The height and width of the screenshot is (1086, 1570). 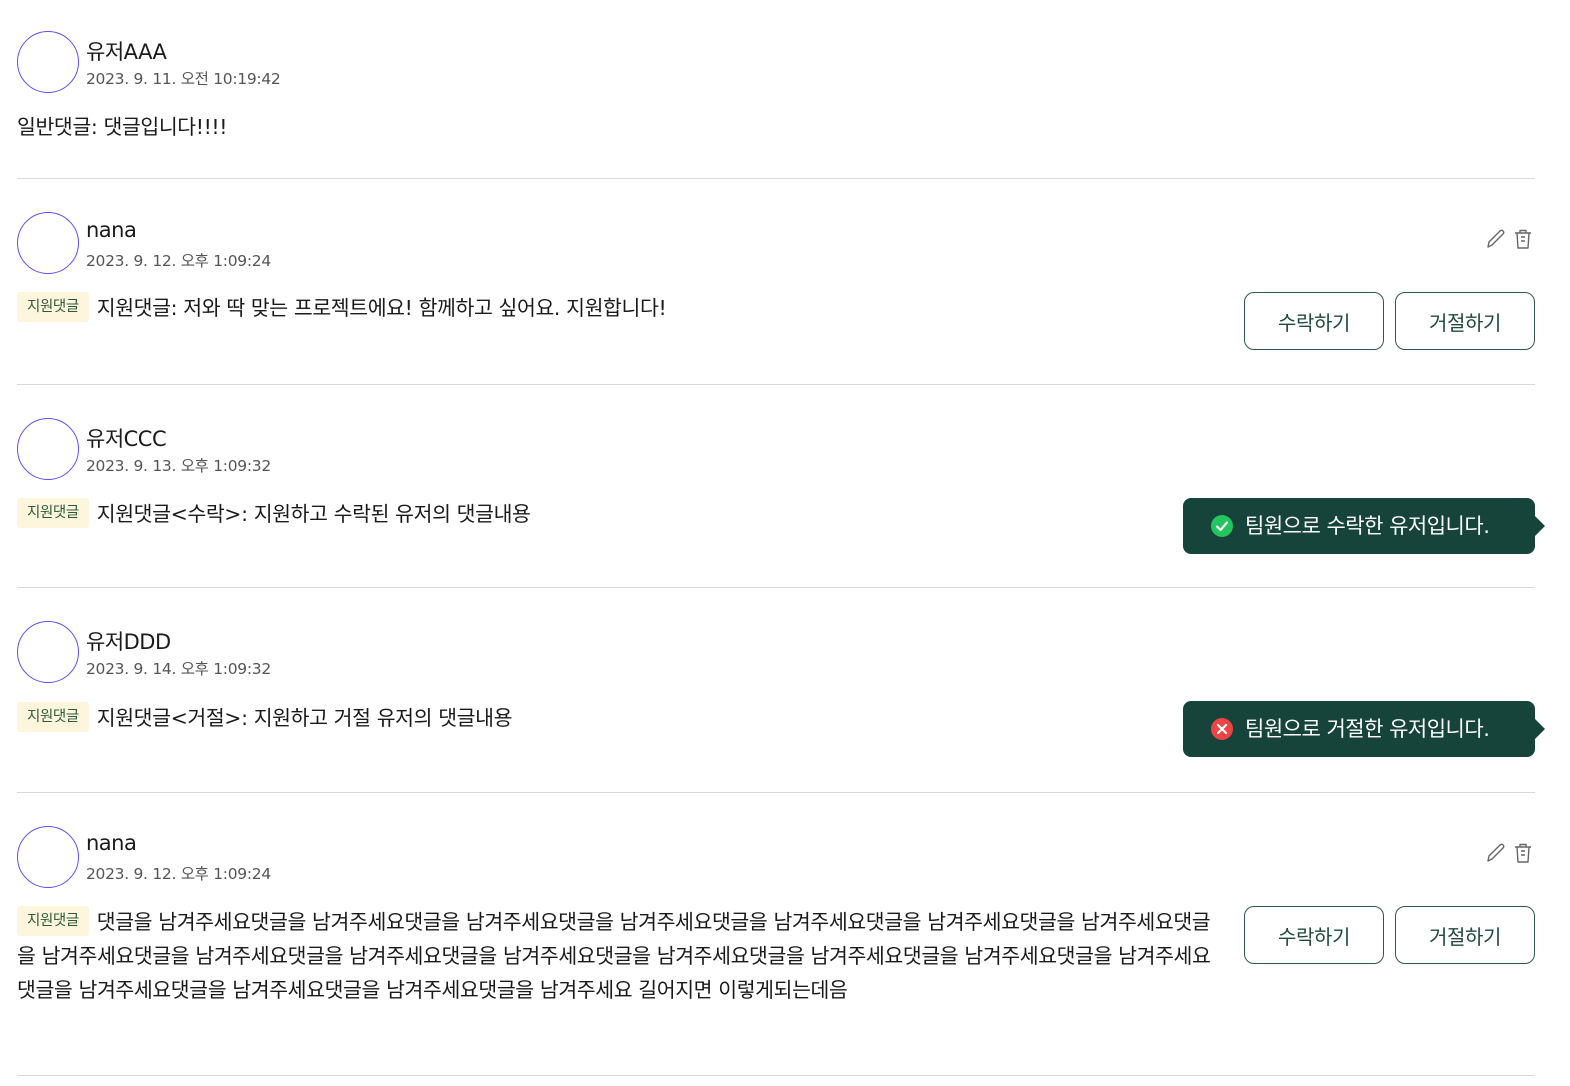 What do you see at coordinates (178, 669) in the screenshot?
I see `comment-timestamp: 2023. 9. 14. 오후 1:09:32` at bounding box center [178, 669].